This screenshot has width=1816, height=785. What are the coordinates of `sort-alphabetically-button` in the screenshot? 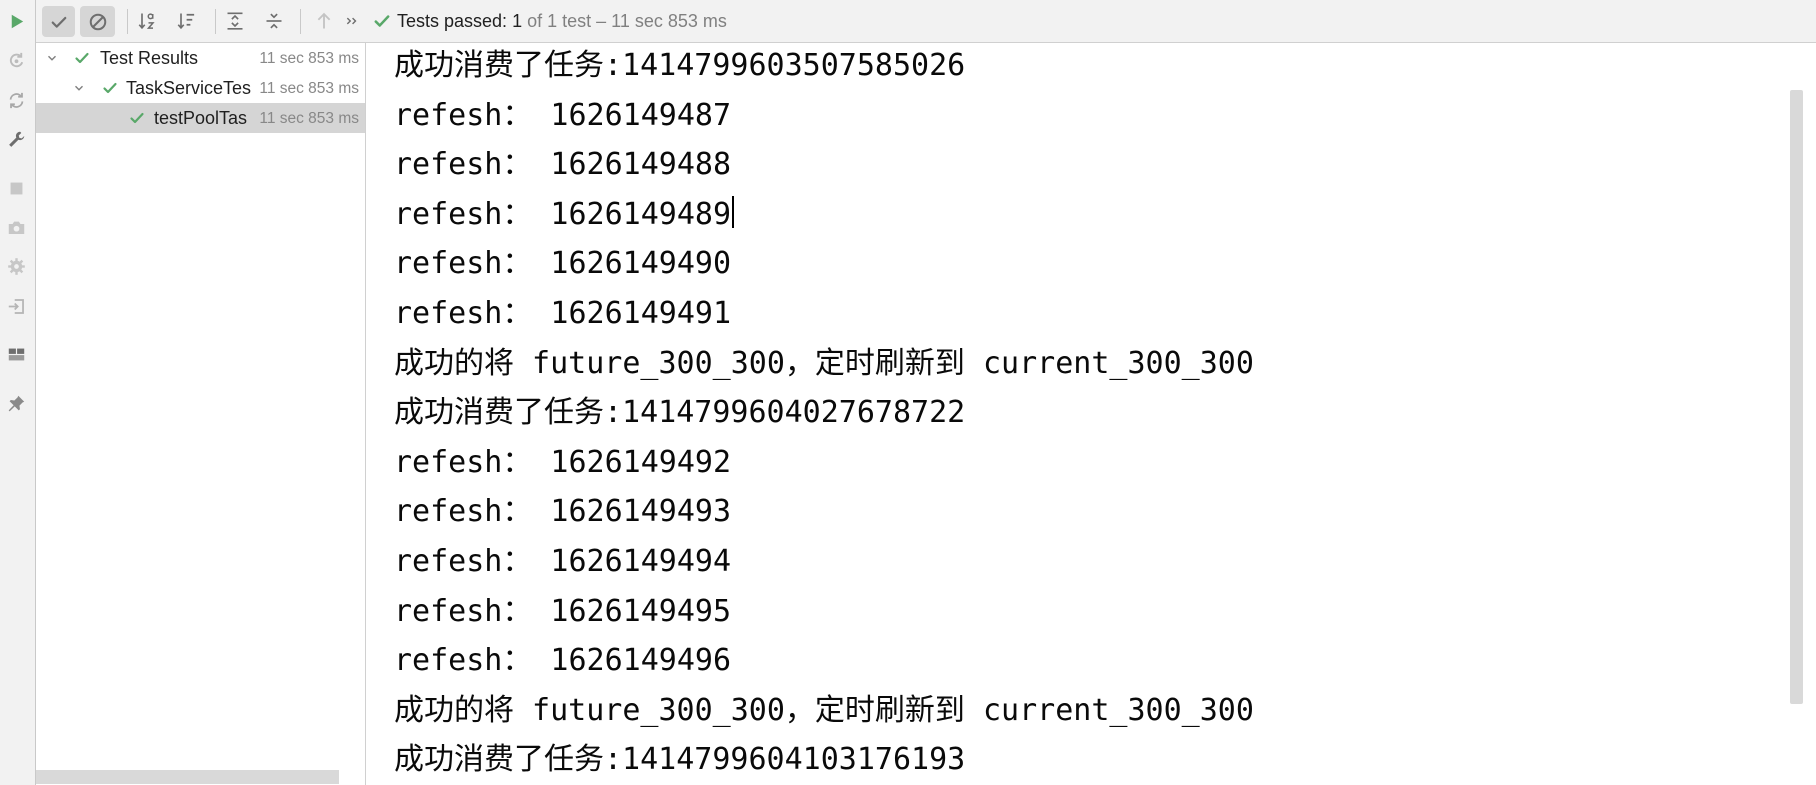 It's located at (147, 21).